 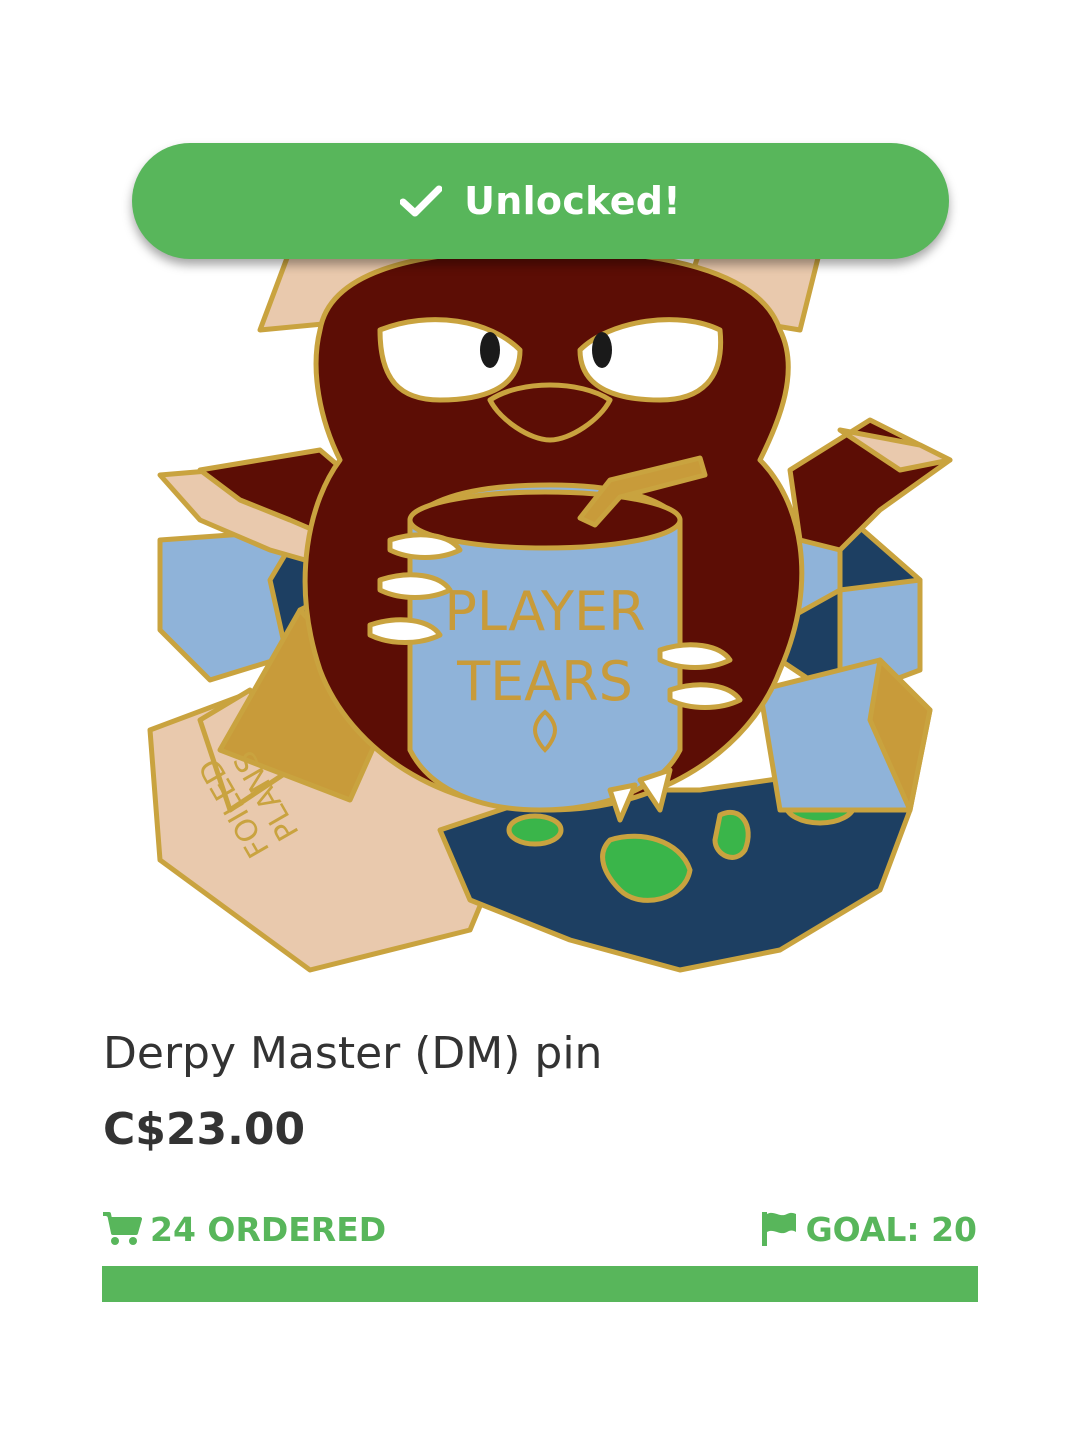 What do you see at coordinates (204, 1129) in the screenshot?
I see `product-price: C$23.00` at bounding box center [204, 1129].